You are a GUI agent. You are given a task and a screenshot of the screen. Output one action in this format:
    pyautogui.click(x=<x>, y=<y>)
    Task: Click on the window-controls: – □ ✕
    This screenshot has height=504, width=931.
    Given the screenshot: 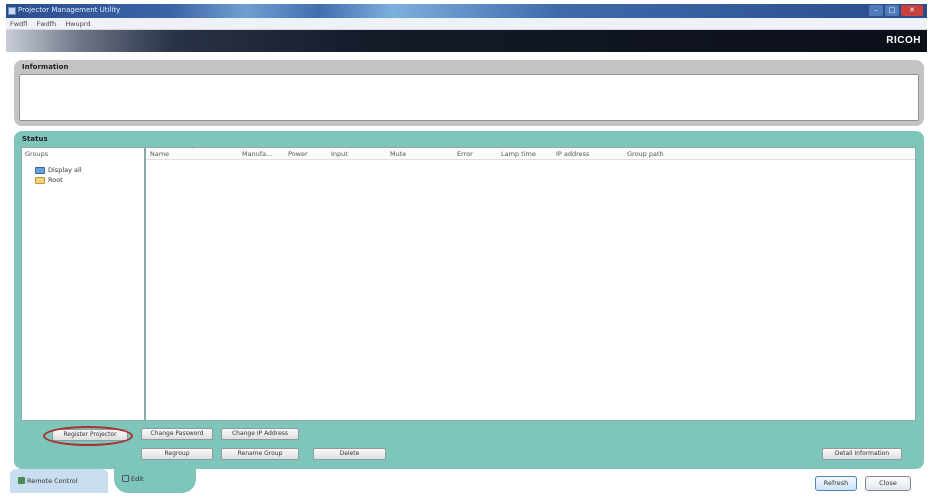 What is the action you would take?
    pyautogui.click(x=896, y=10)
    